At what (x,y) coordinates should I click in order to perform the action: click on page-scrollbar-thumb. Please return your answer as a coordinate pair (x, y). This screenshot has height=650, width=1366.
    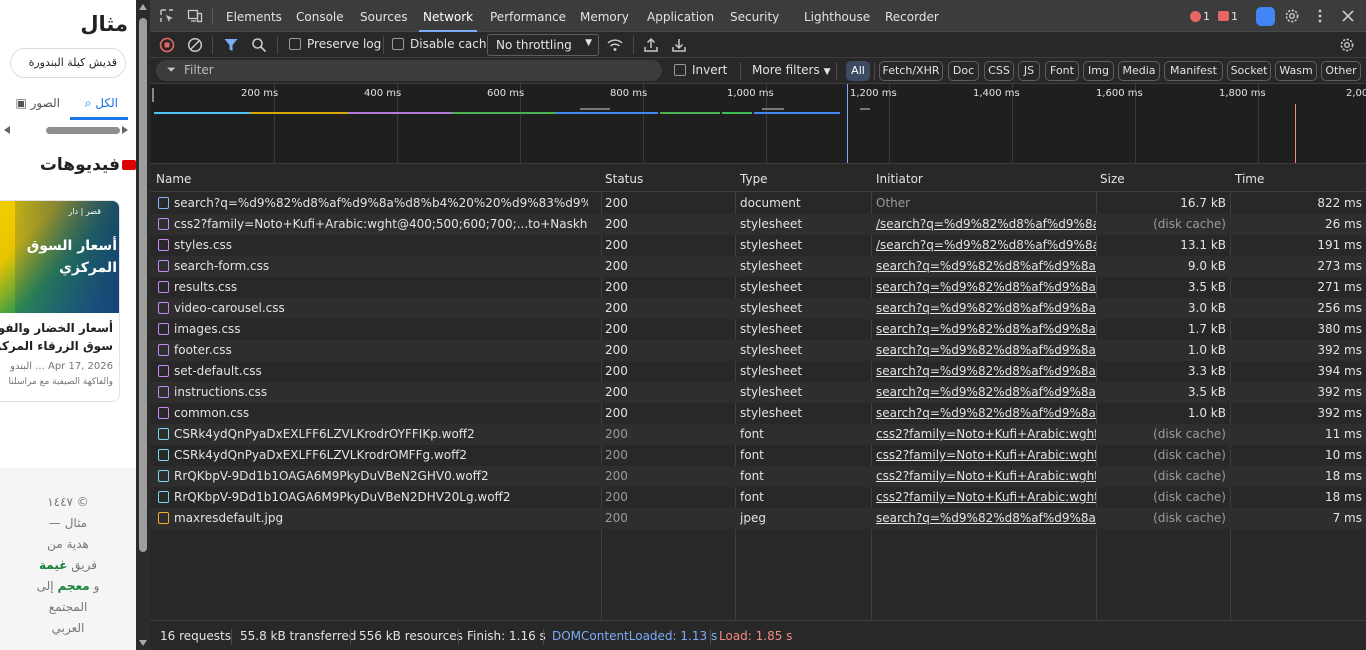
    Looking at the image, I should click on (143, 285).